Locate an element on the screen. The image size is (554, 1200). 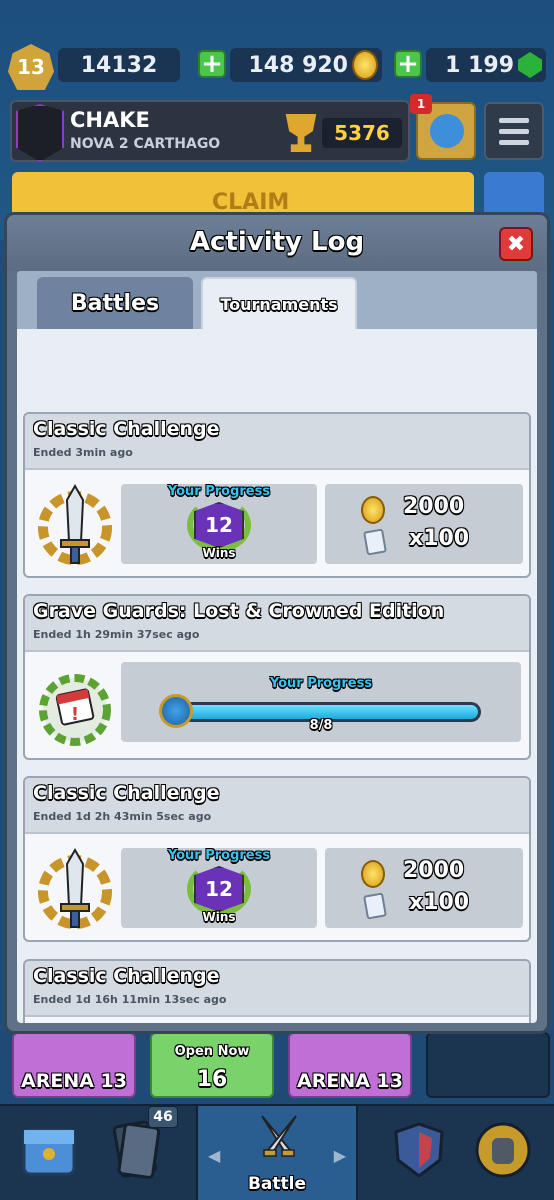
tournament-ended-time: Ended 1h 29min 37sec ago is located at coordinates (116, 634).